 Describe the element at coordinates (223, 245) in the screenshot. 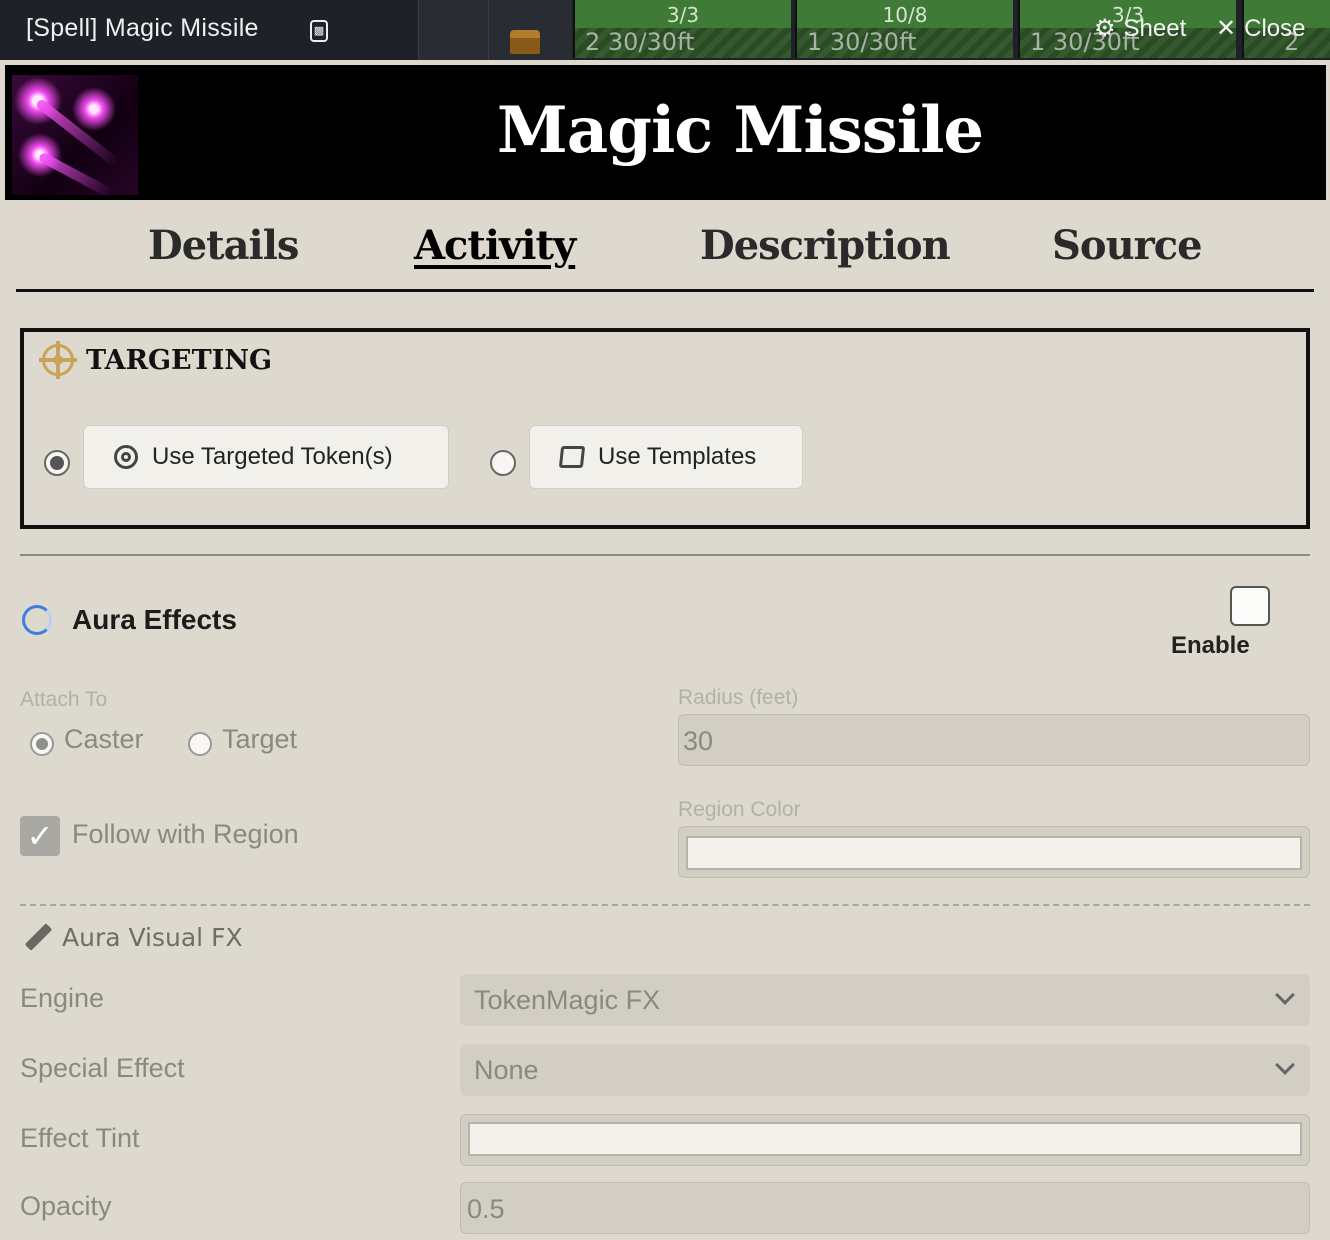

I see `tab-details: Details` at that location.